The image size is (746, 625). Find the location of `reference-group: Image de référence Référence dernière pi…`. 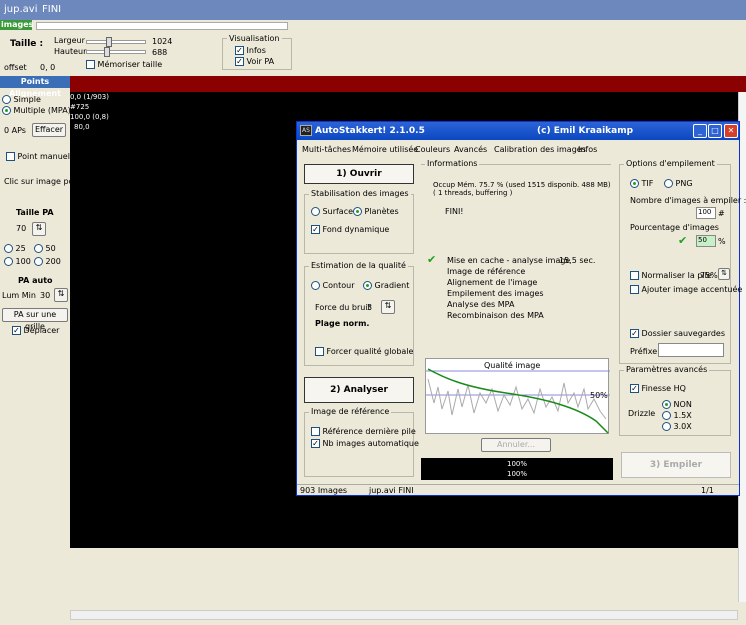

reference-group: Image de référence Référence dernière pi… is located at coordinates (361, 442).